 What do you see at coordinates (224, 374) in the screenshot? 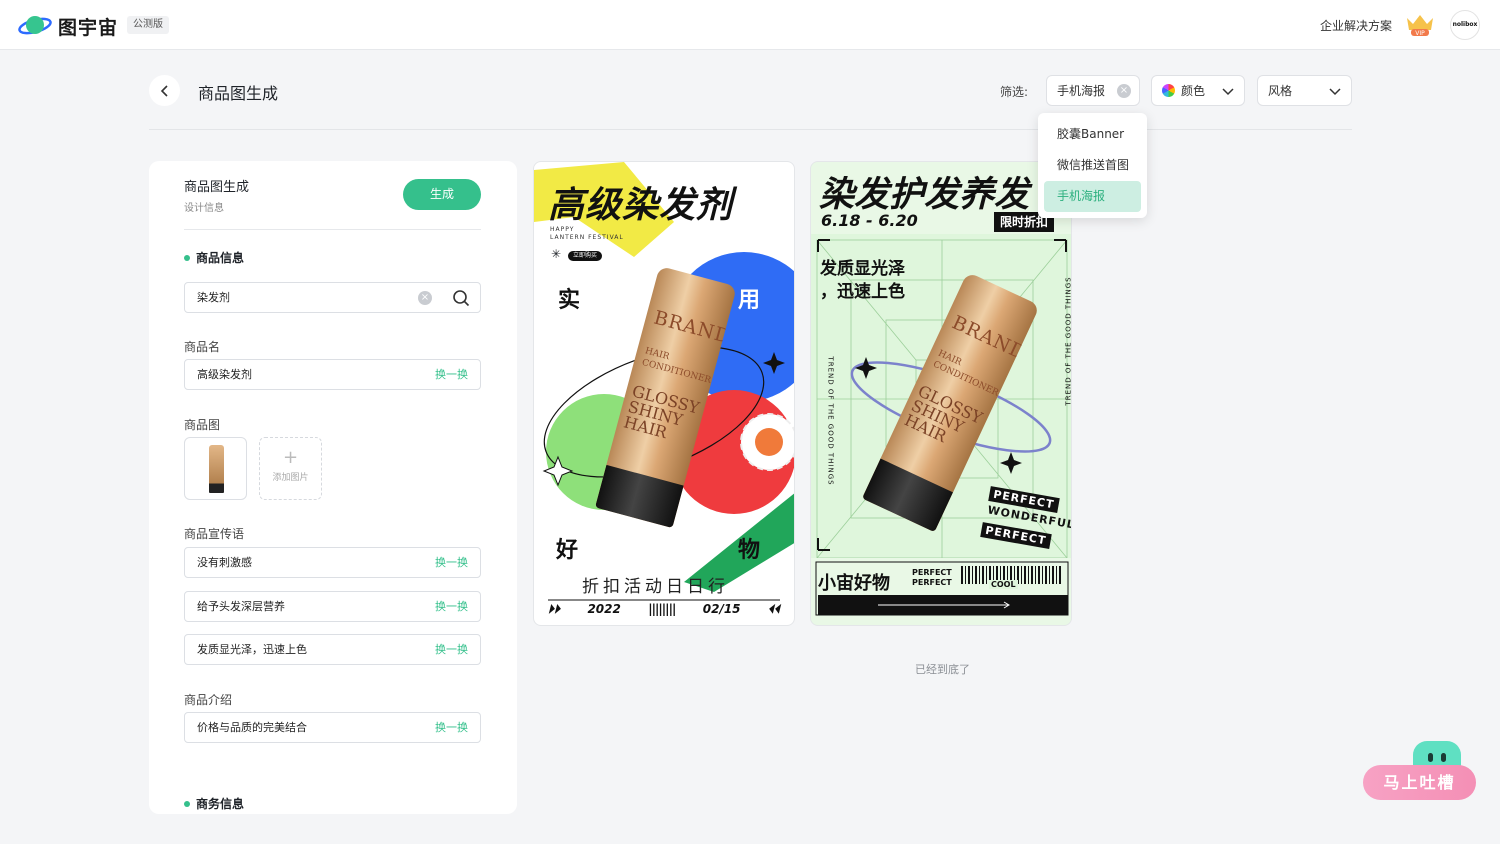
I see `product-name-value: 高级染发剂` at bounding box center [224, 374].